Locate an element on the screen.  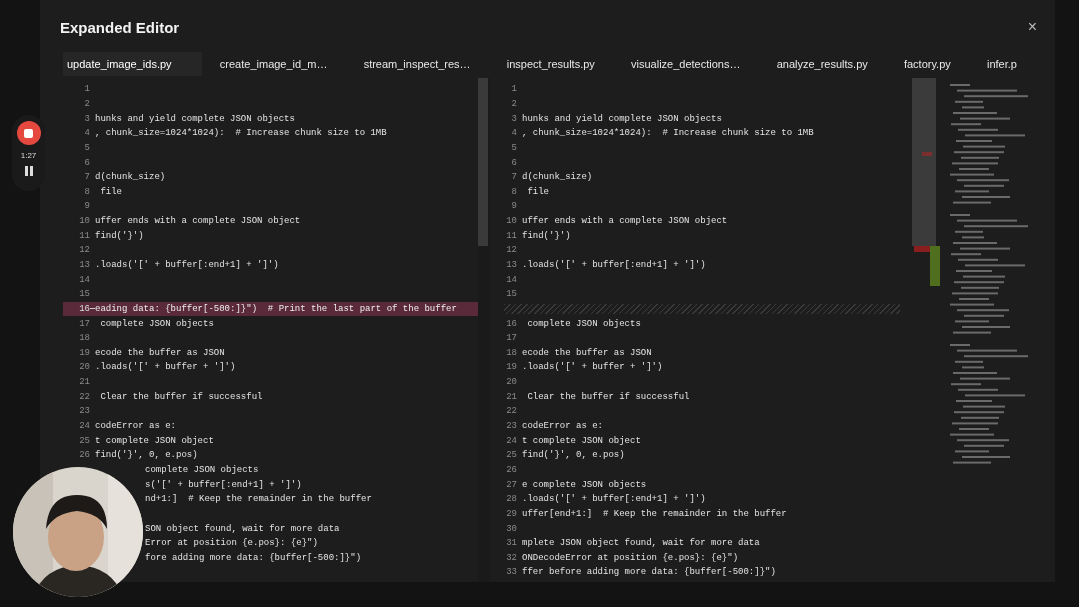
code-line: hunks and yield complete JSON objects is located at coordinates (622, 118).